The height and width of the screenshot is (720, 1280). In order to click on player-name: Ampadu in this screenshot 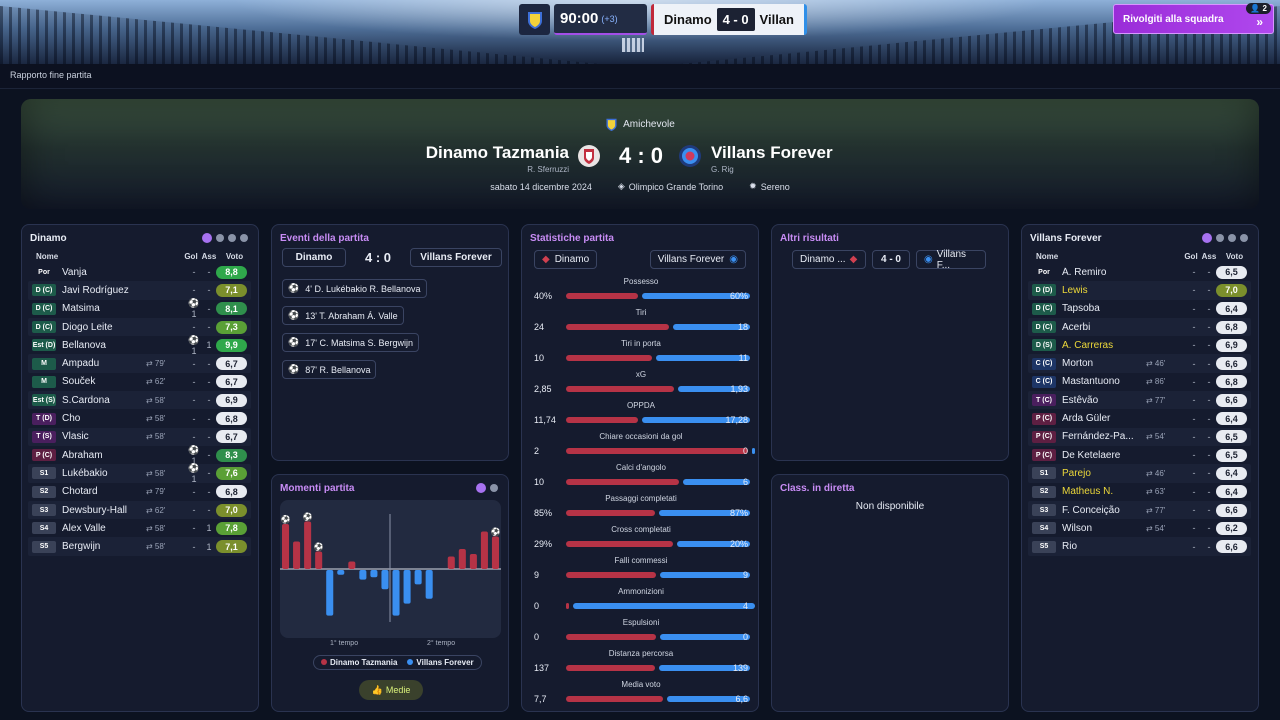, I will do `click(104, 363)`.